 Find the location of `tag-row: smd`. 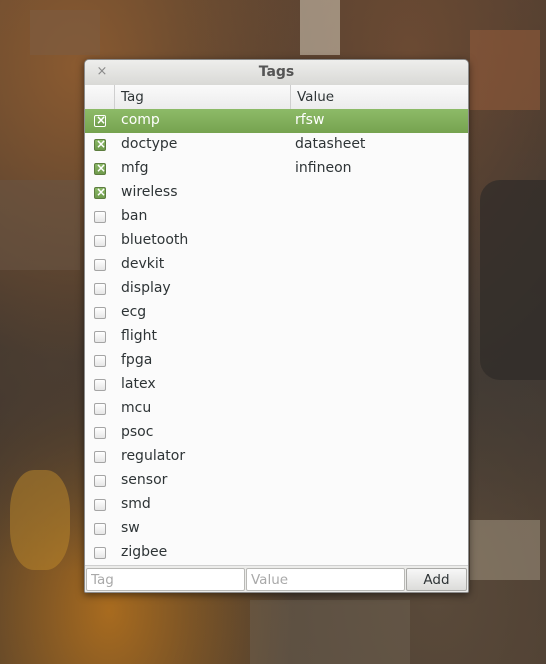

tag-row: smd is located at coordinates (276, 505).